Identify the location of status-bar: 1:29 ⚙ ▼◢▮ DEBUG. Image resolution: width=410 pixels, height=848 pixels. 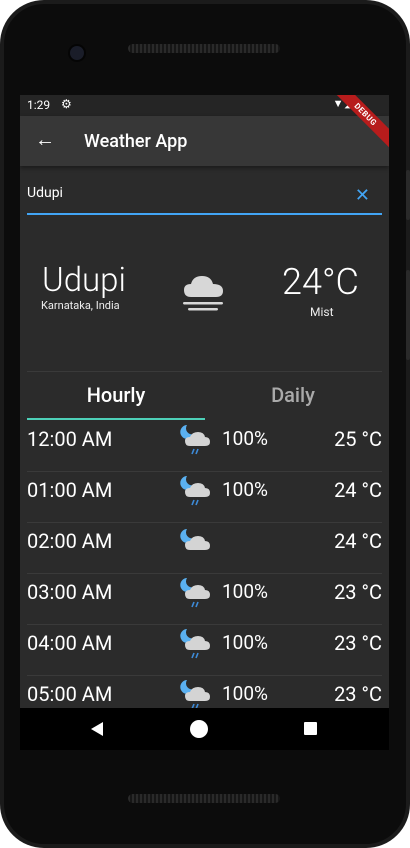
(204, 124).